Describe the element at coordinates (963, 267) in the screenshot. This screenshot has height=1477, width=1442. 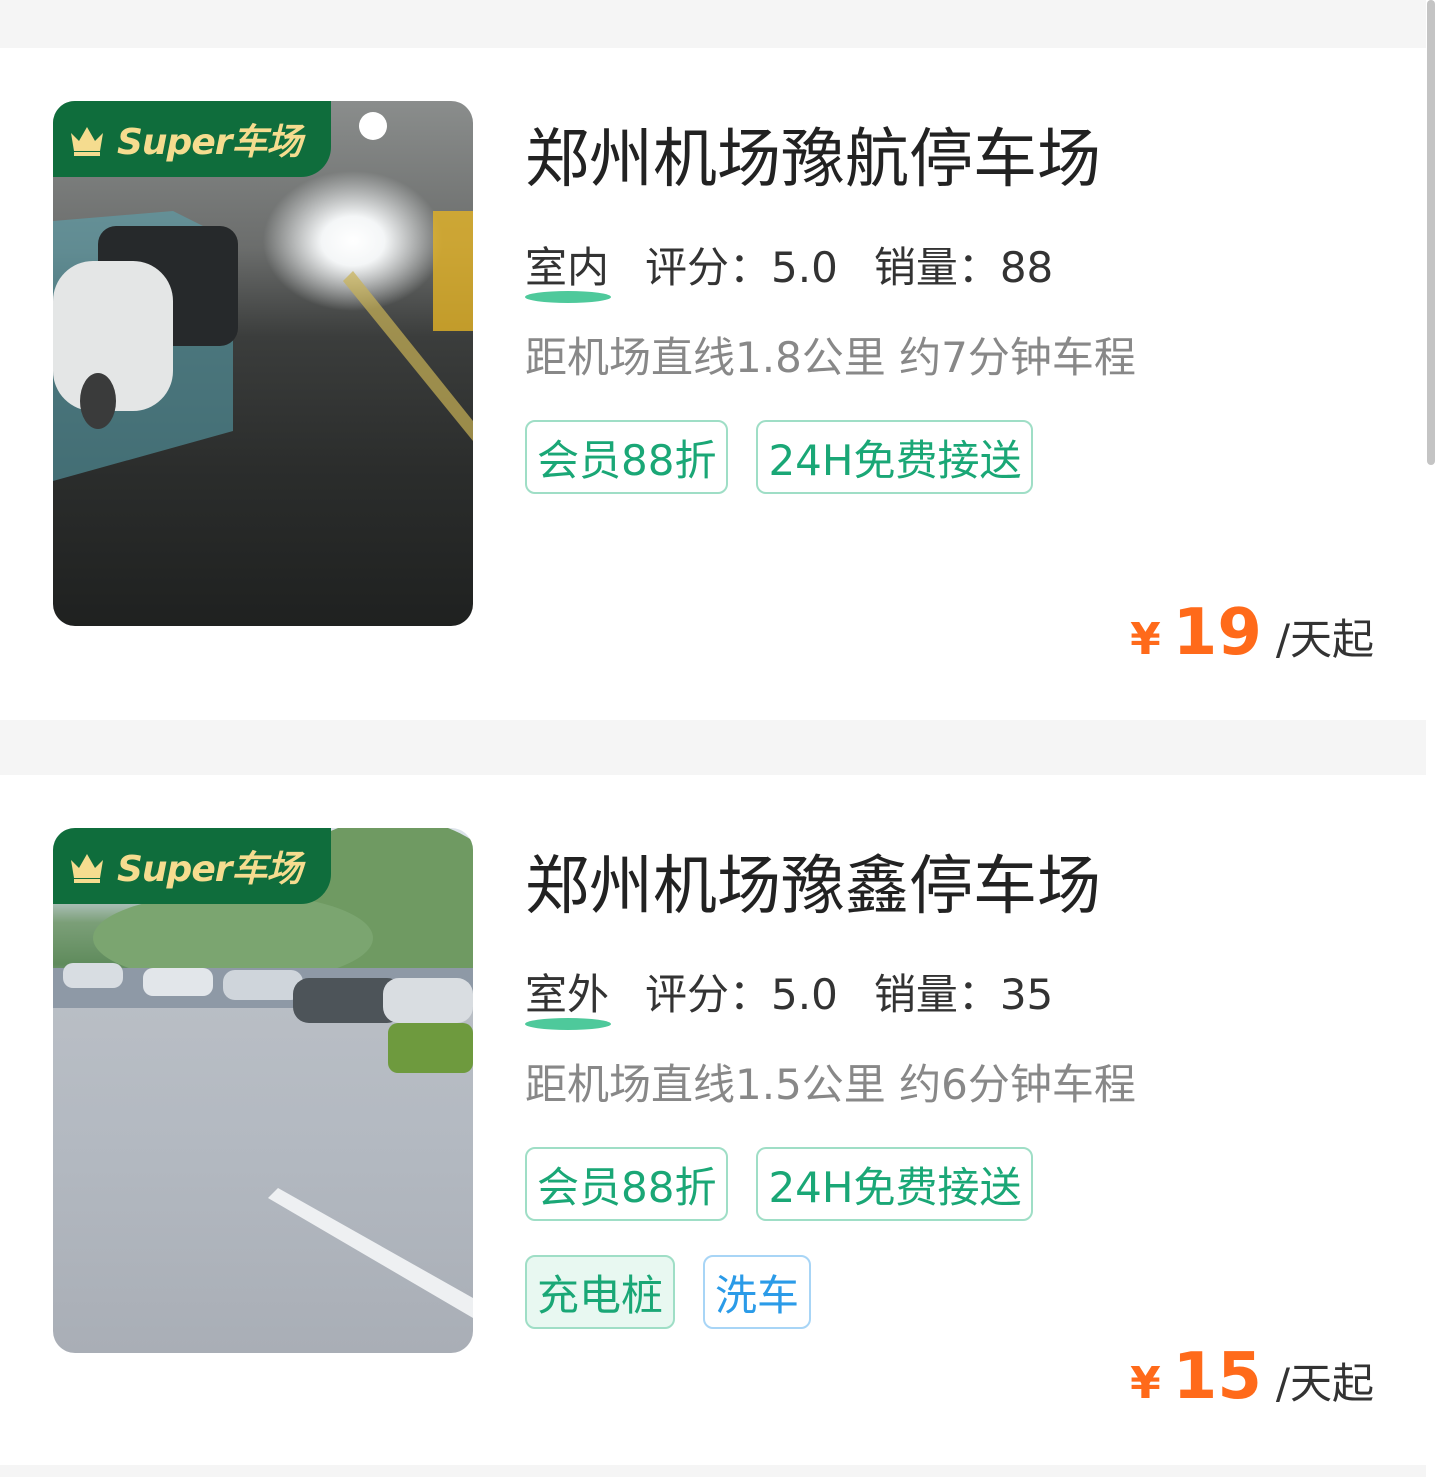
I see `sales-text: 销量：88` at that location.